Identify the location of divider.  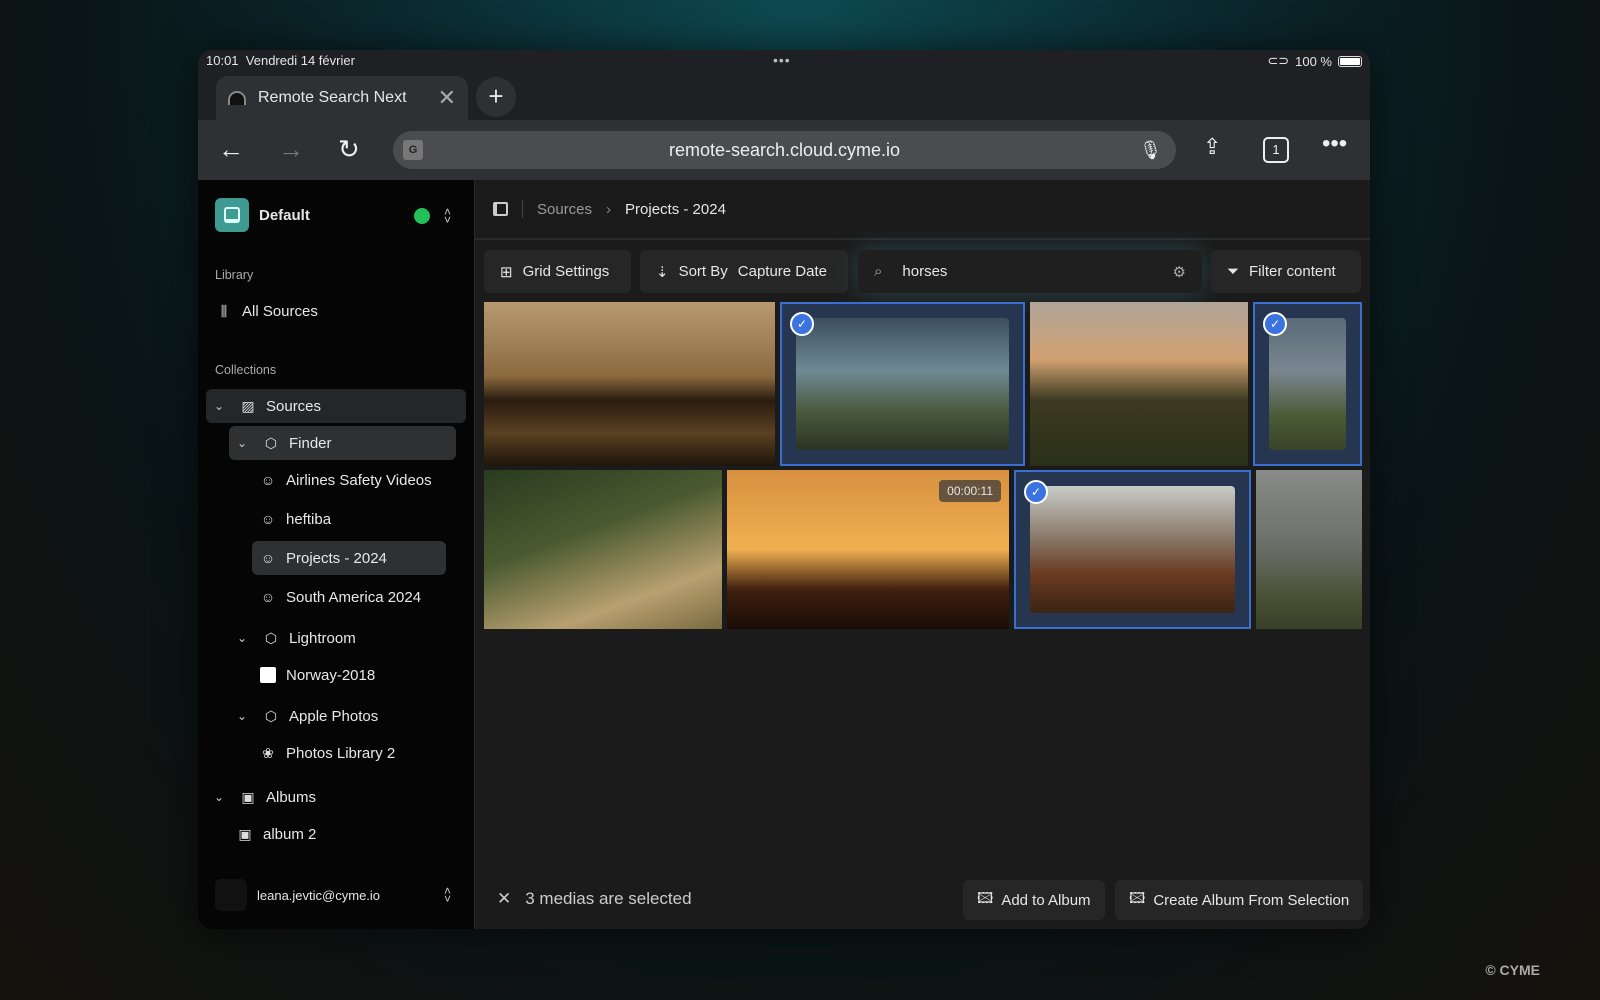
(522, 209).